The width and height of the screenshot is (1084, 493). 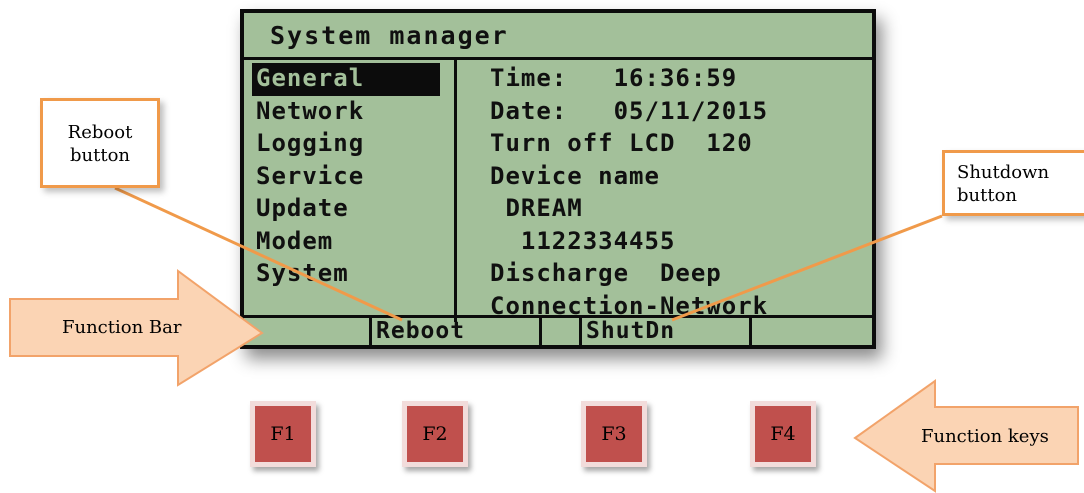 What do you see at coordinates (389, 35) in the screenshot?
I see `screen-title: System manager` at bounding box center [389, 35].